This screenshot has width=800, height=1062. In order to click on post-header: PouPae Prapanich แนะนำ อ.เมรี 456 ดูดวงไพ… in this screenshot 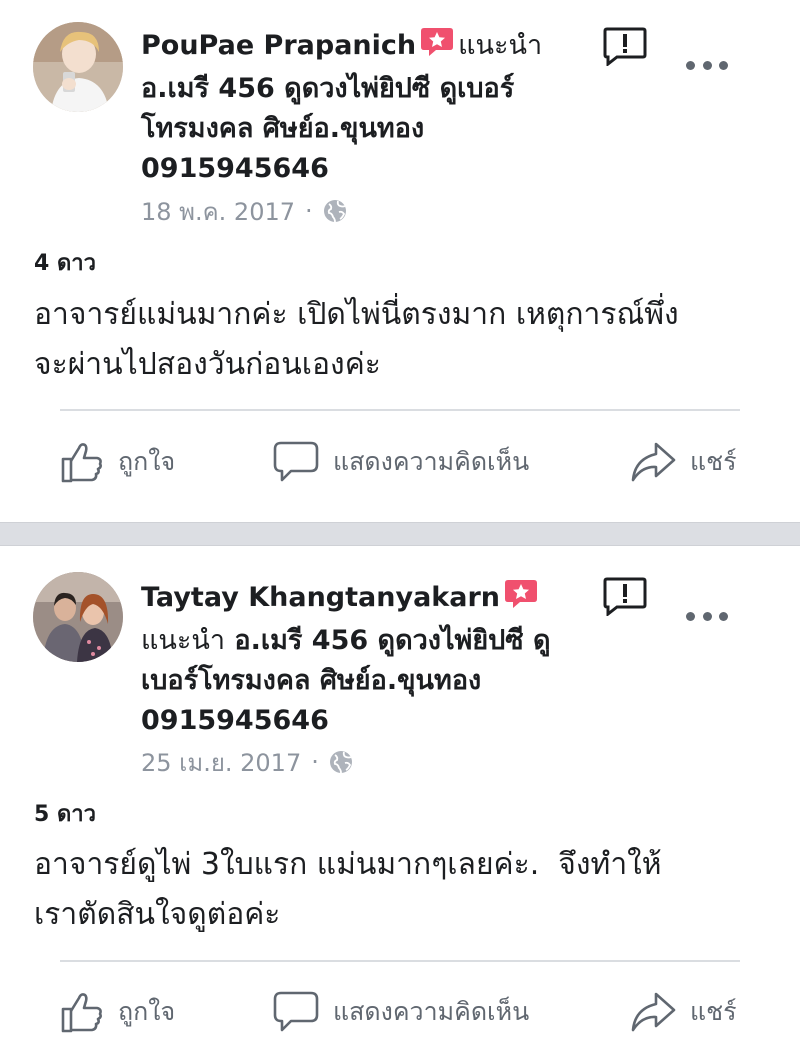, I will do `click(368, 107)`.